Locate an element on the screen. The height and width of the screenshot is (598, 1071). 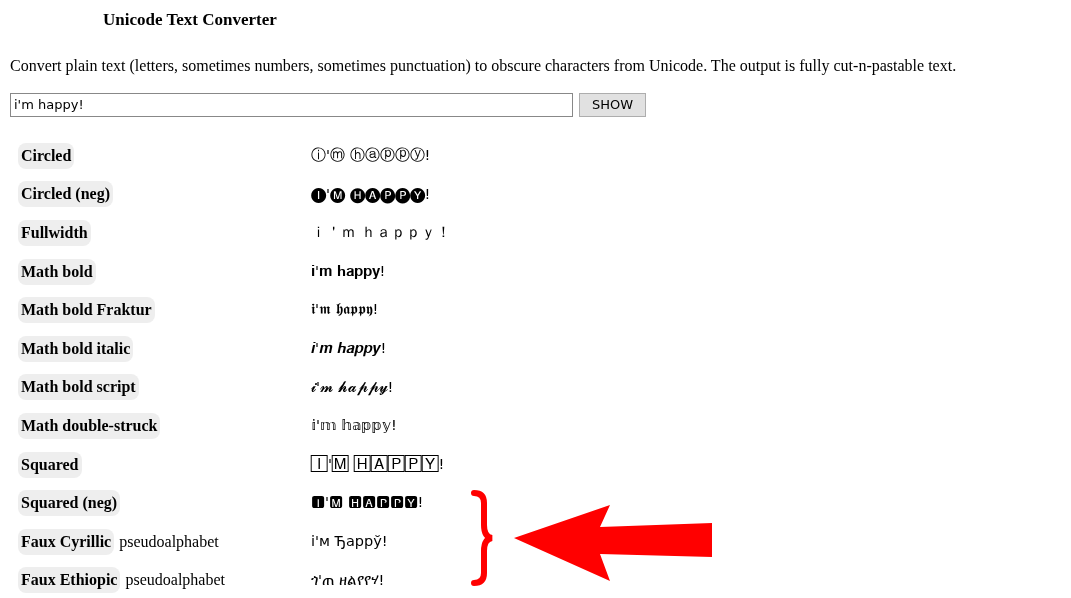
converted-text: 𝕚'𝕞 𝕙𝕒𝕡𝕡𝕪! is located at coordinates (354, 426).